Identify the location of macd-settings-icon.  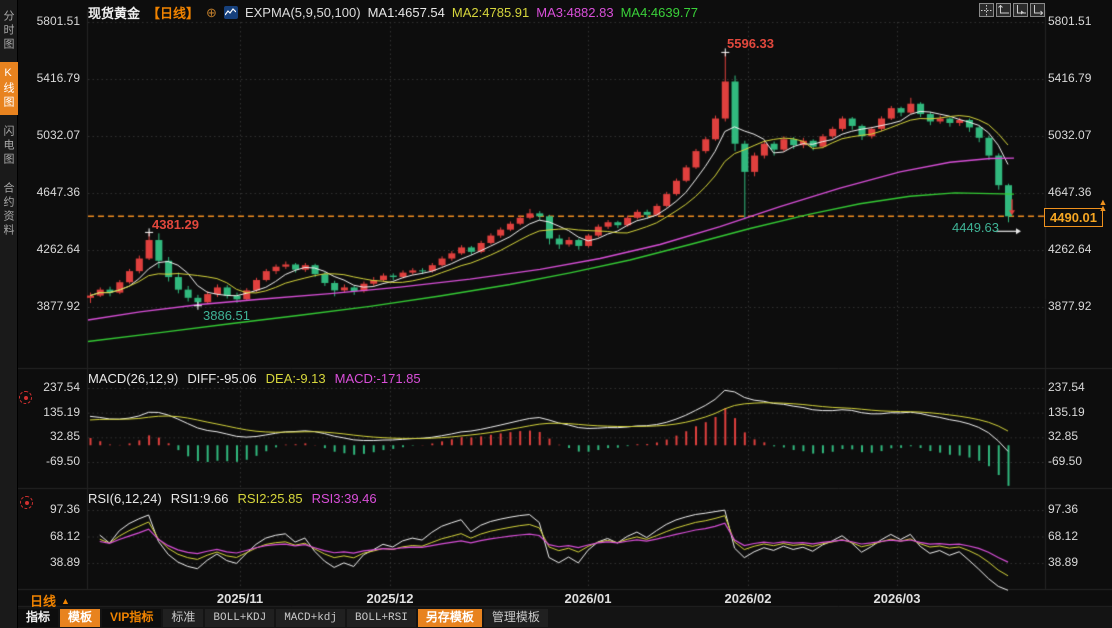
(25, 397).